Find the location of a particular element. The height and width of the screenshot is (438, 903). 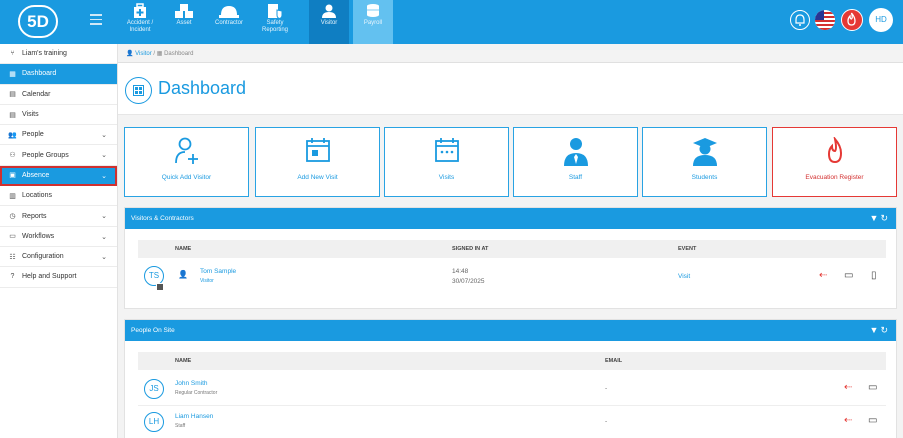

sidebar-item-label: Calendar is located at coordinates (36, 94).